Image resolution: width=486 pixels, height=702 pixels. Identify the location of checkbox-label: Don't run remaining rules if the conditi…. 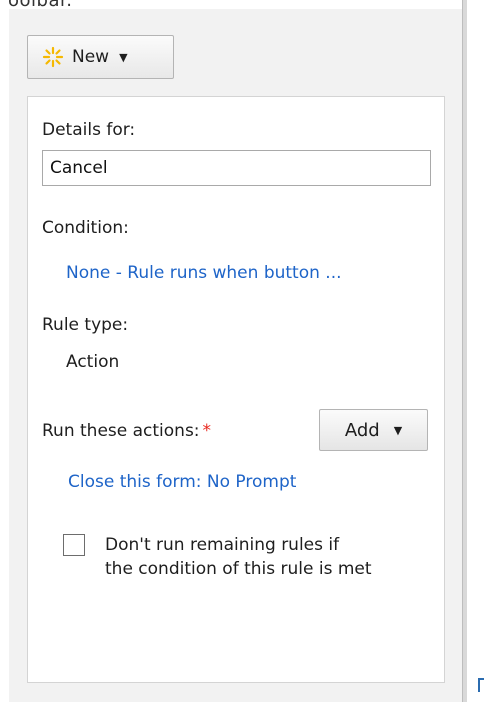
(238, 557).